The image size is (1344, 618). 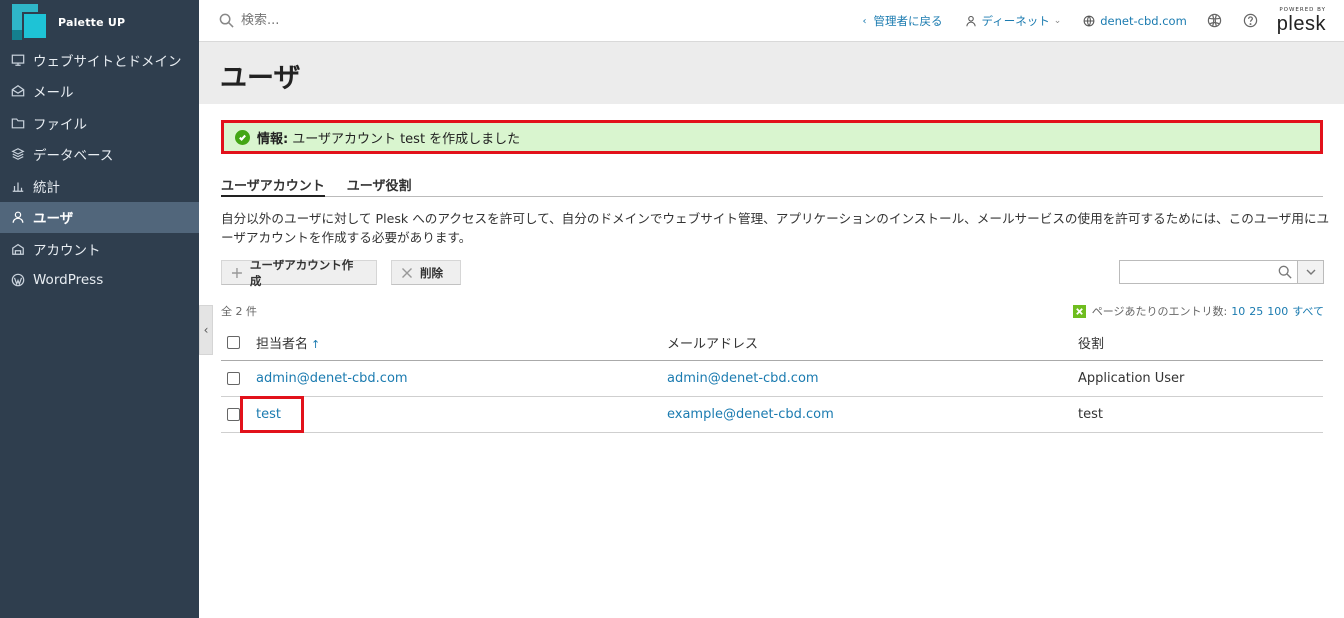 What do you see at coordinates (268, 414) in the screenshot?
I see `user-name-link: test` at bounding box center [268, 414].